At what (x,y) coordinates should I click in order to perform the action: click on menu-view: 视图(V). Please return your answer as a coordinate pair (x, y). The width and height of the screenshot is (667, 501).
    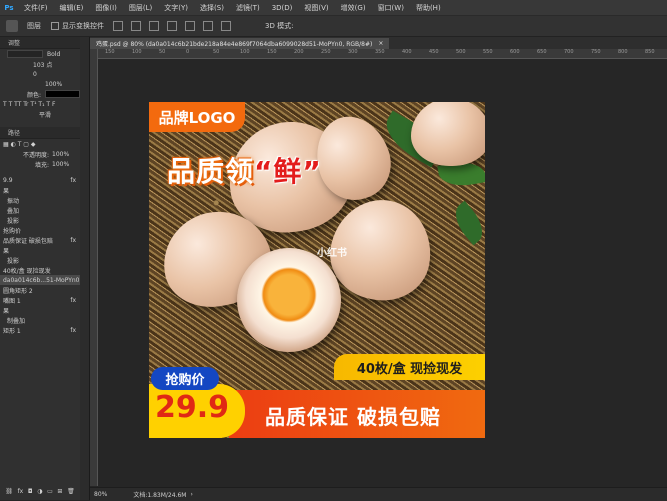
    Looking at the image, I should click on (316, 8).